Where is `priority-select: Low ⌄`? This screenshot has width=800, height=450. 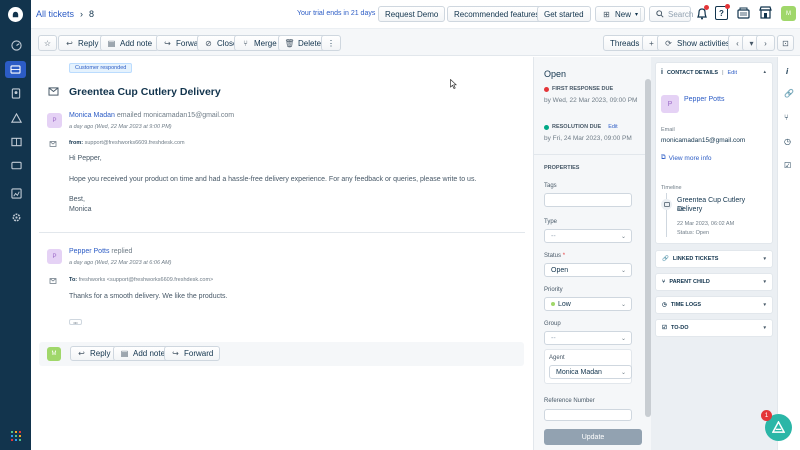
priority-select: Low ⌄ is located at coordinates (588, 304).